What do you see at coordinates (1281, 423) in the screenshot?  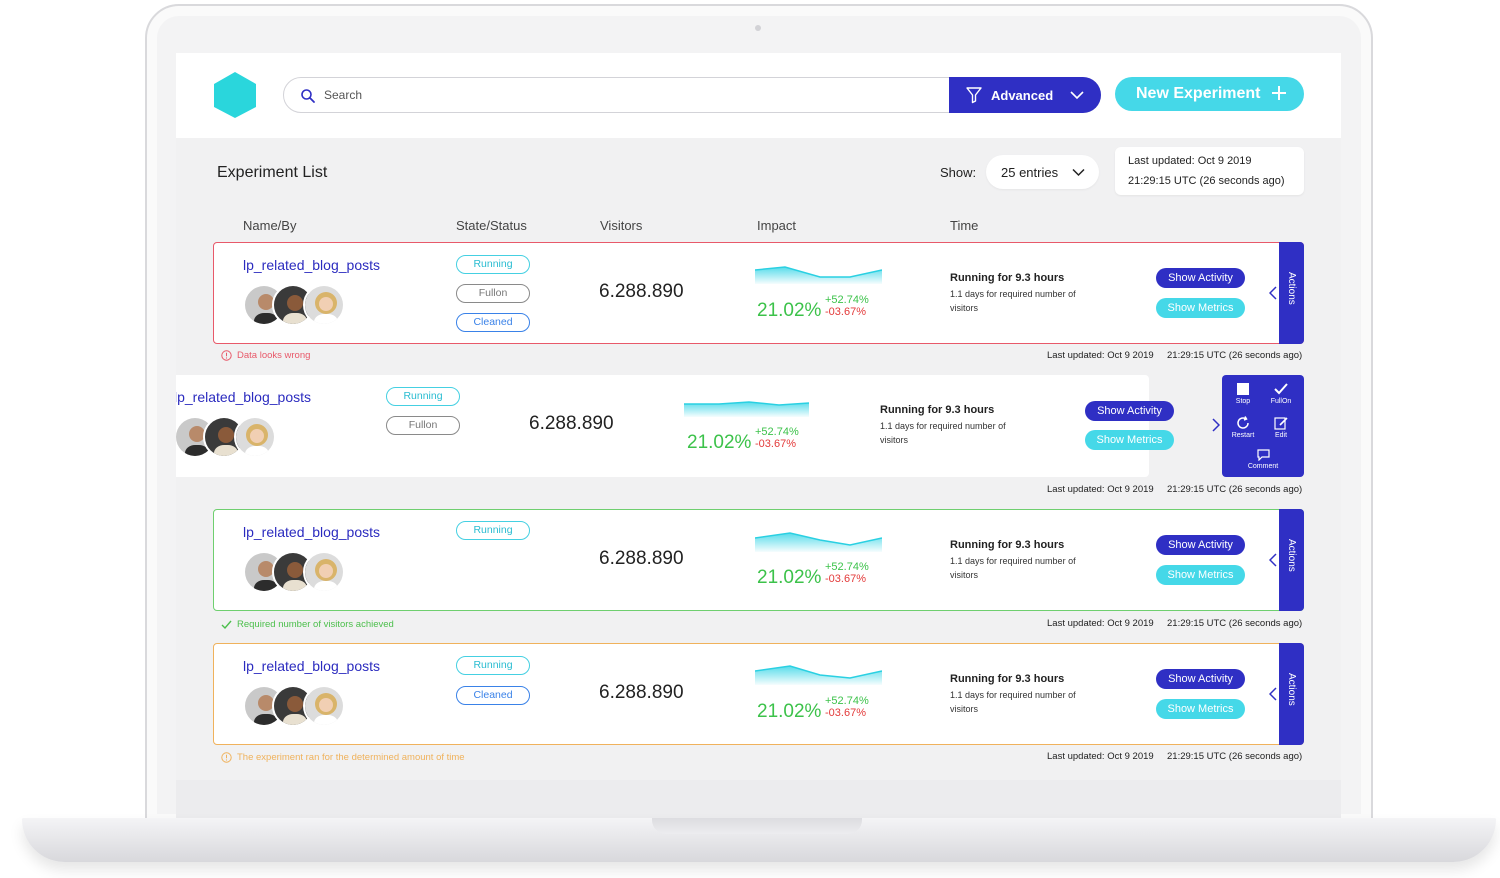 I see `edit-icon` at bounding box center [1281, 423].